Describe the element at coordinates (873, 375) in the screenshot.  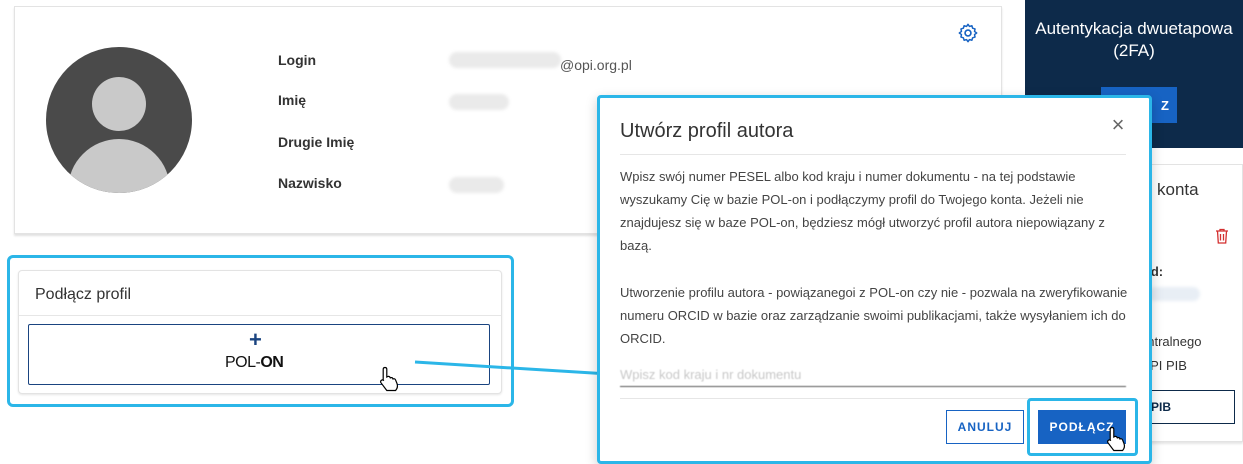
I see `document-number-input` at that location.